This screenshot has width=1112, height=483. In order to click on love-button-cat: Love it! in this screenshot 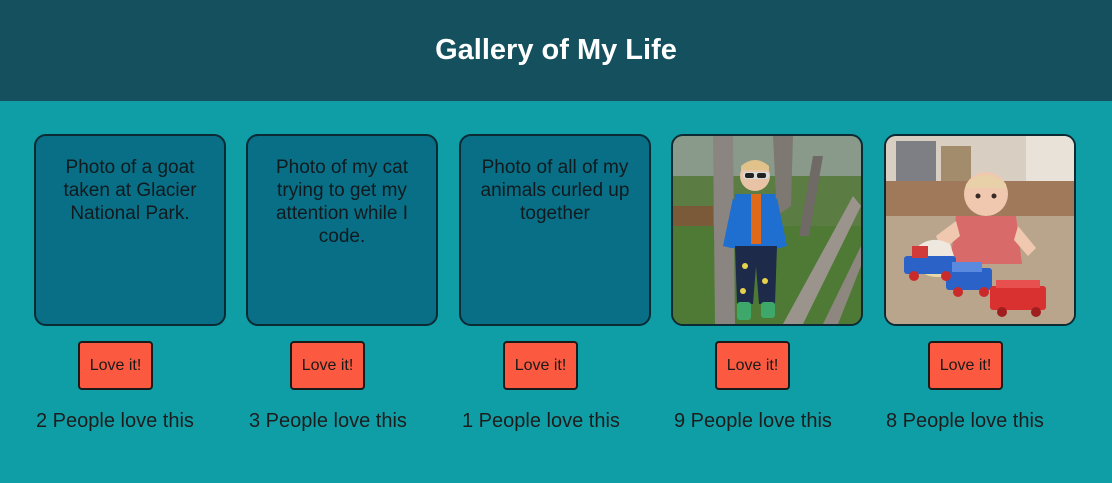, I will do `click(327, 365)`.